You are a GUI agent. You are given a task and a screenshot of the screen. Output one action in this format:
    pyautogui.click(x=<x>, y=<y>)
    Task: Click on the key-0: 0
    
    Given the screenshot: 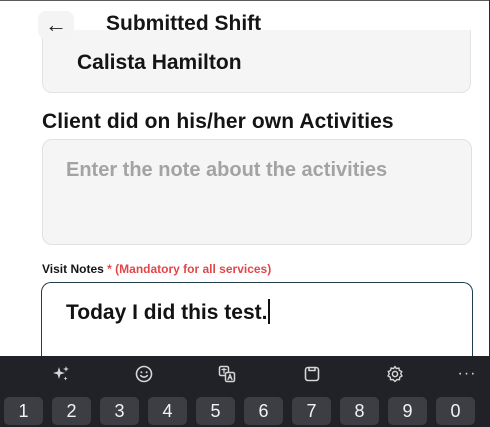 What is the action you would take?
    pyautogui.click(x=455, y=411)
    